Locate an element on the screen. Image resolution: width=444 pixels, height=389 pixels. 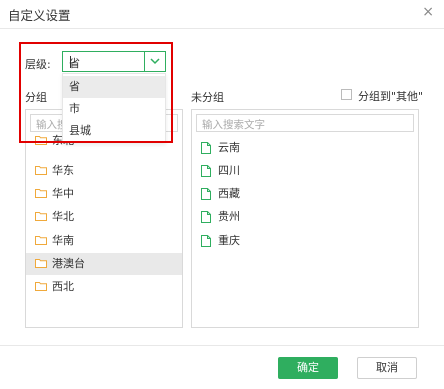
level-option-city: 市 is located at coordinates (114, 109).